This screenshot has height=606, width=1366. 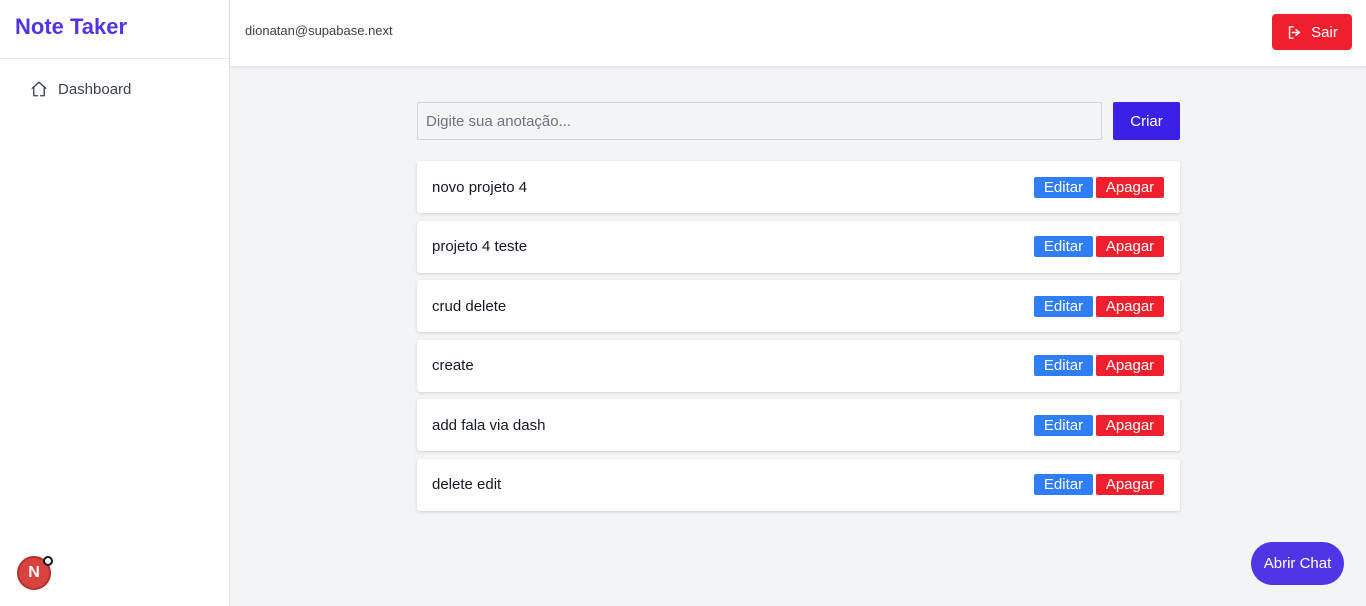 What do you see at coordinates (798, 365) in the screenshot?
I see `list-item: create Editar Apagar` at bounding box center [798, 365].